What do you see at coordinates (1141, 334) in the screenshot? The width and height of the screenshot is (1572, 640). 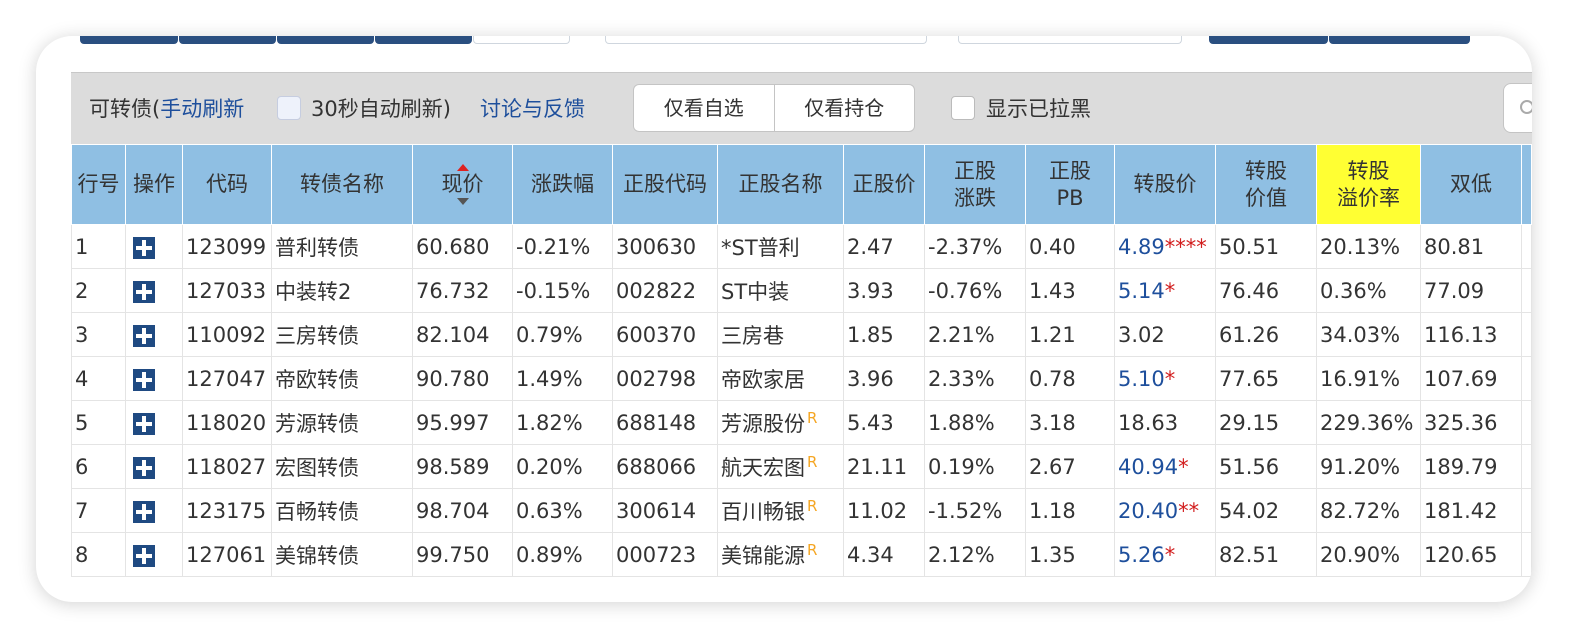 I see `conv-price-value: 3.02` at bounding box center [1141, 334].